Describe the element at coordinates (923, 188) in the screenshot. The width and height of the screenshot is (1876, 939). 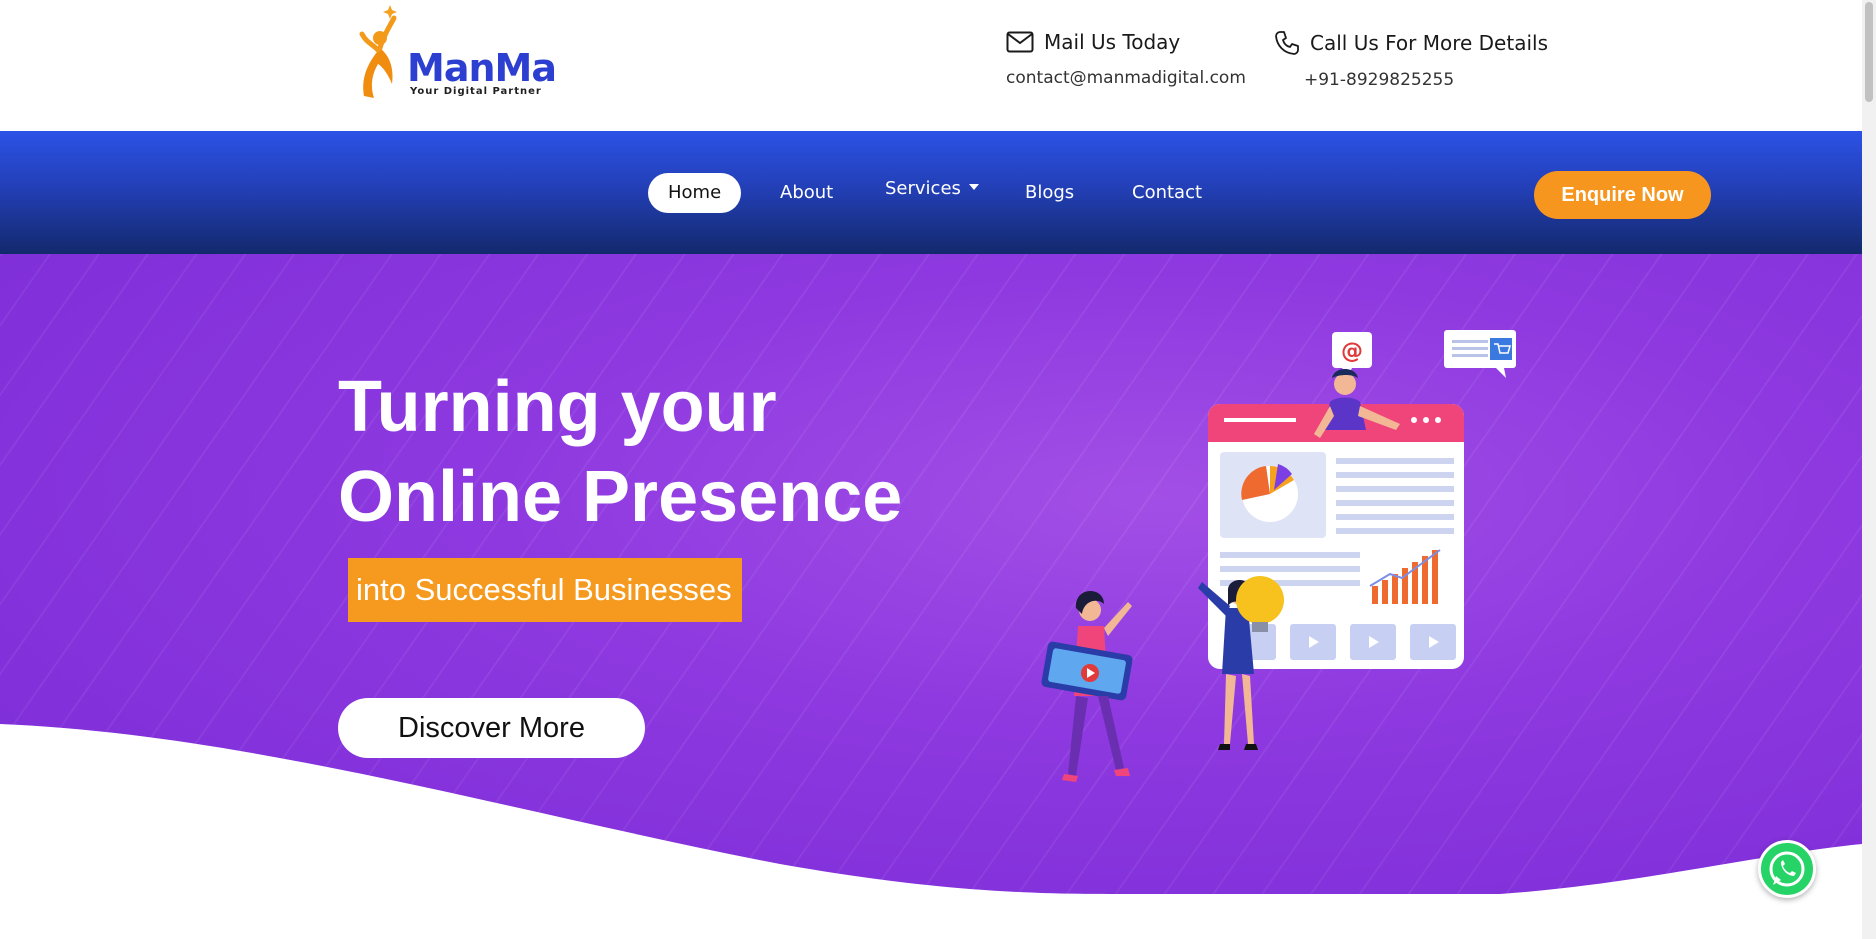
I see `nav-services-label: Services` at that location.